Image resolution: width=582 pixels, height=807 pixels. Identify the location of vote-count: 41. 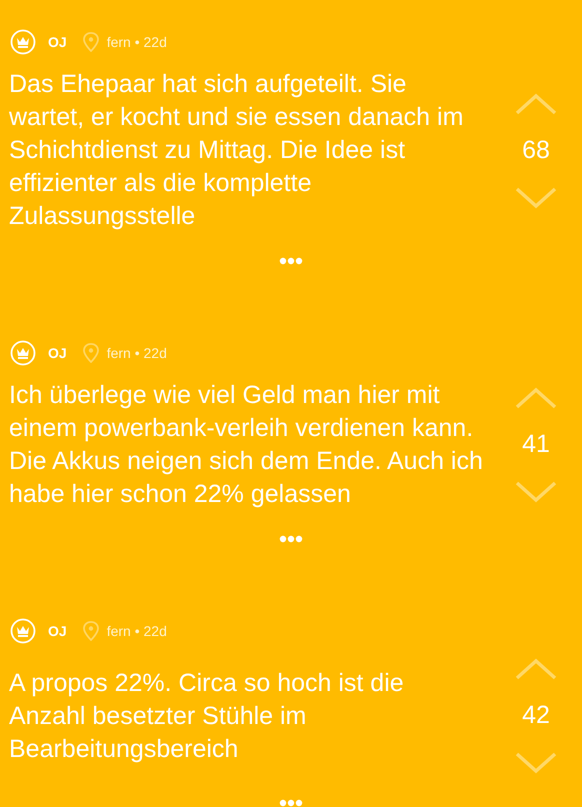
(536, 444).